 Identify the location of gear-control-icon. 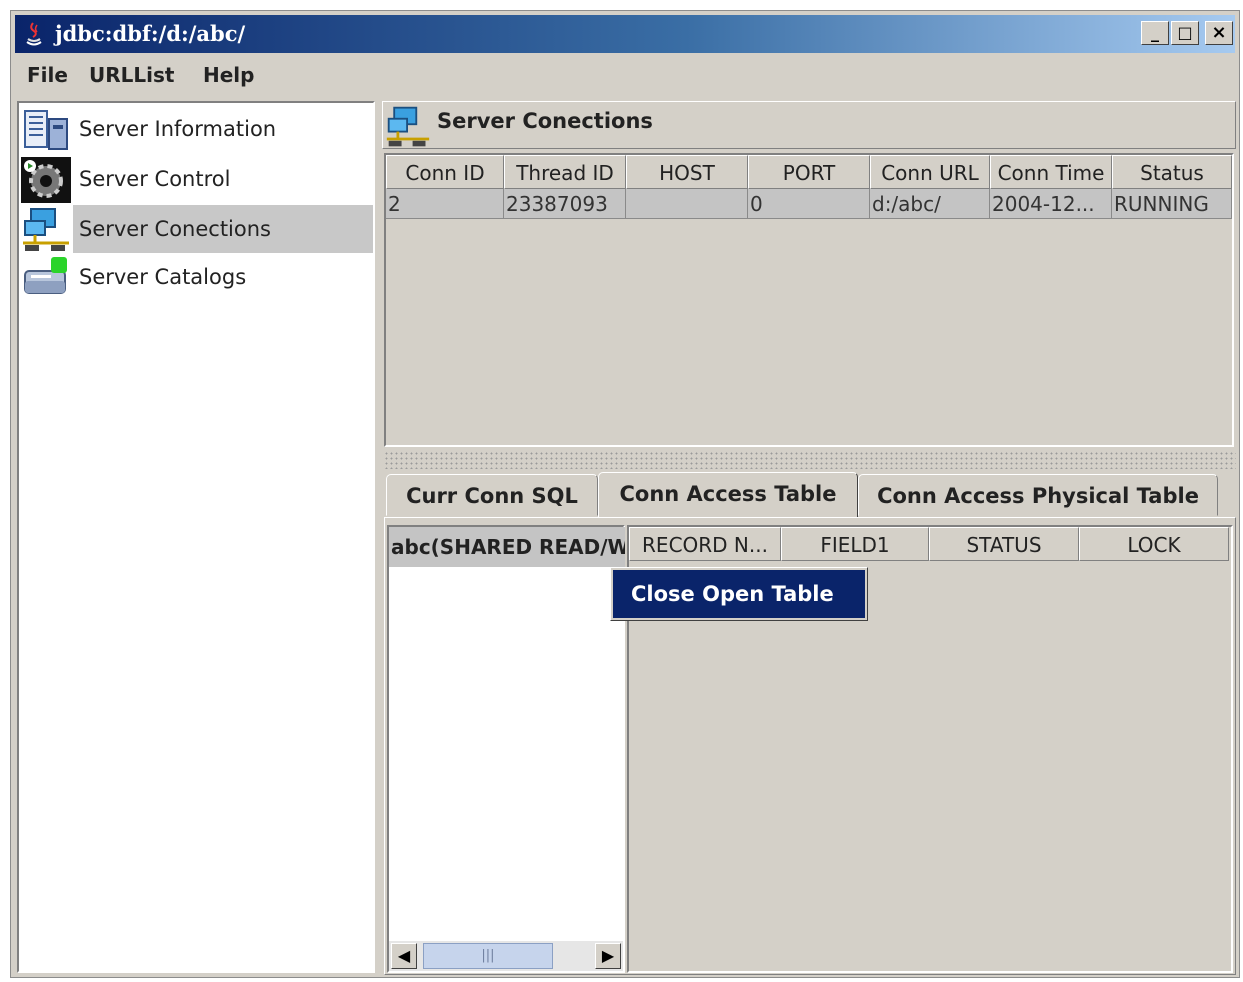
(46, 180).